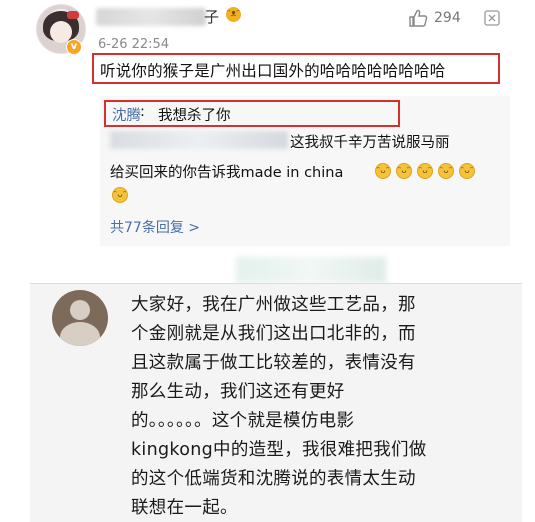  I want to click on comment-line: 的。。。。。。这个就是模仿电影, so click(243, 421).